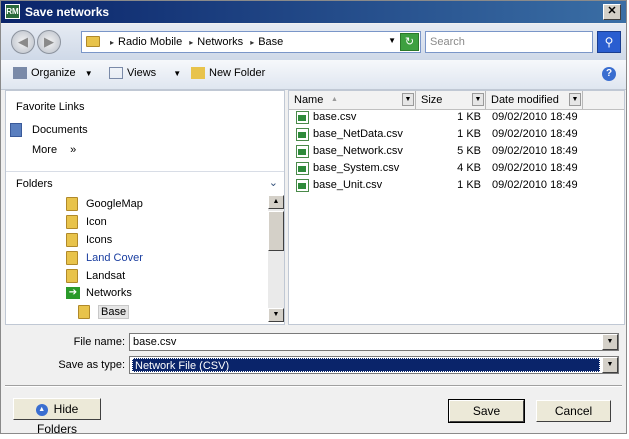  Describe the element at coordinates (610, 365) in the screenshot. I see `save-as-type-dropdown-button: ▼` at that location.